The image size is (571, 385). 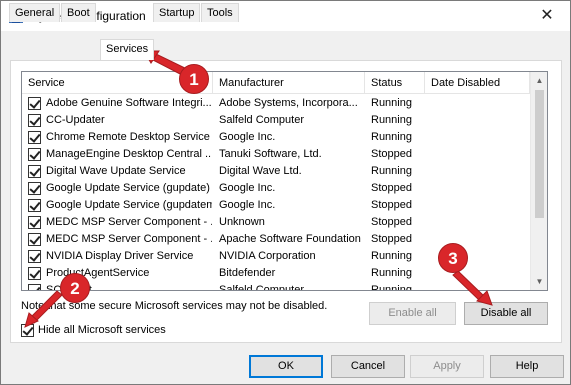 What do you see at coordinates (289, 83) in the screenshot?
I see `column-header-manufacturer: Manufacturer` at bounding box center [289, 83].